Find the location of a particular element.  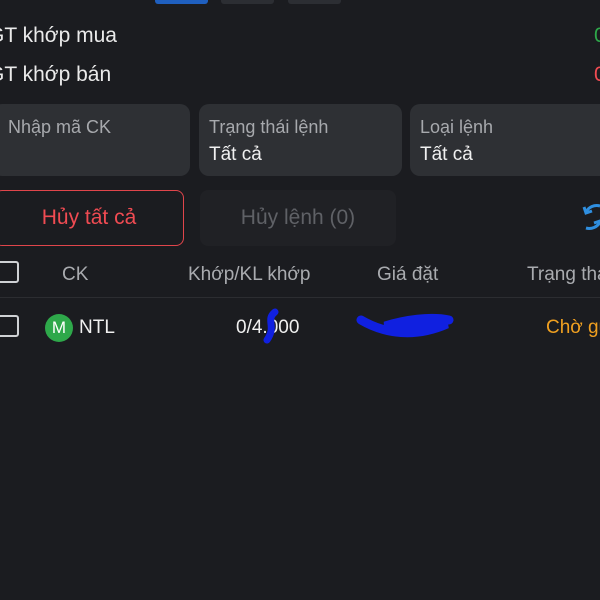

header-status: Trạng thái is located at coordinates (563, 274).